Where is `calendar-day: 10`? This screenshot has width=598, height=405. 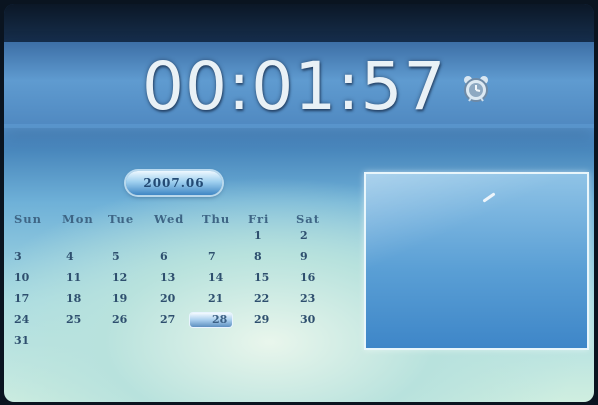
calendar-day: 10 is located at coordinates (34, 277).